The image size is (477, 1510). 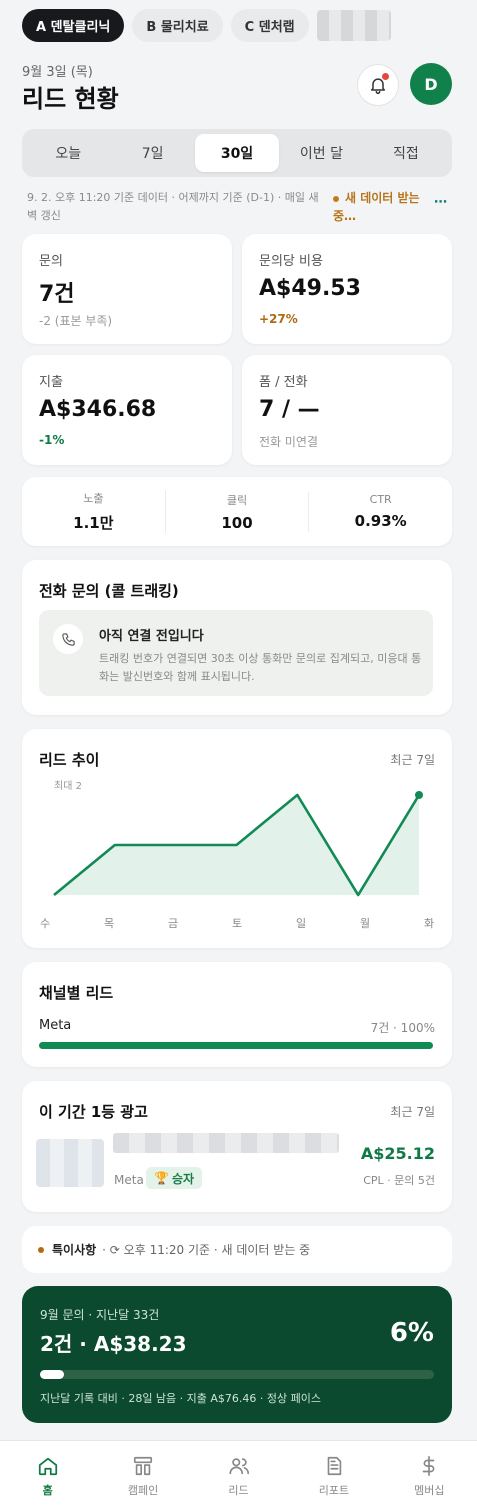 What do you see at coordinates (385, 76) in the screenshot?
I see `notification-dot` at bounding box center [385, 76].